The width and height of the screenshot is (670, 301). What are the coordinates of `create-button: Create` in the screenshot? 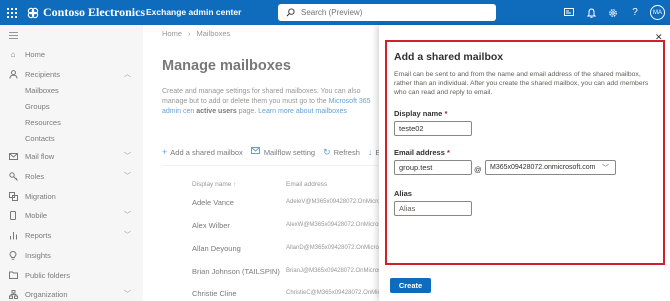 It's located at (410, 285).